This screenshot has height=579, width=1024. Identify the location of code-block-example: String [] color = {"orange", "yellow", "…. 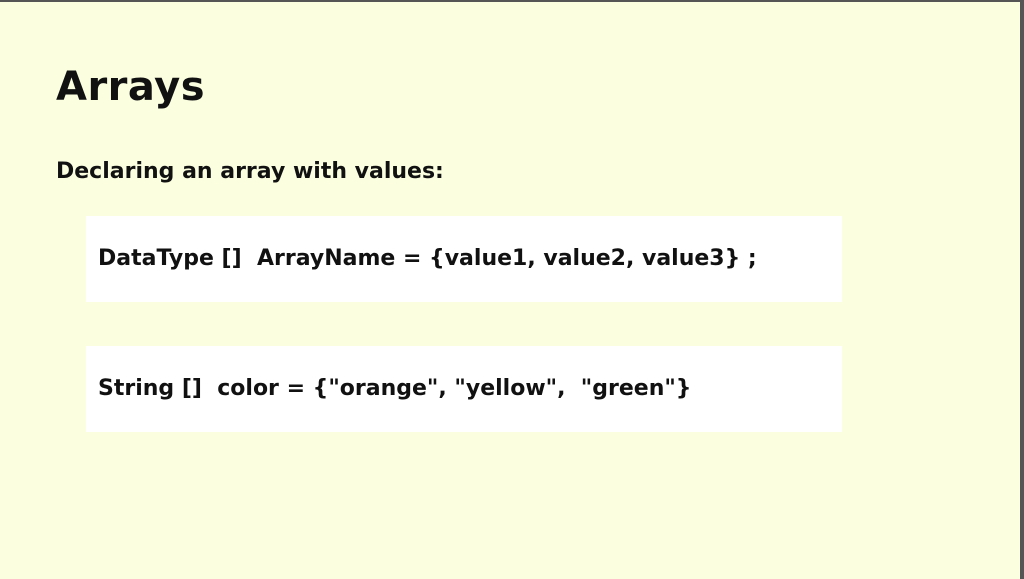
(464, 389).